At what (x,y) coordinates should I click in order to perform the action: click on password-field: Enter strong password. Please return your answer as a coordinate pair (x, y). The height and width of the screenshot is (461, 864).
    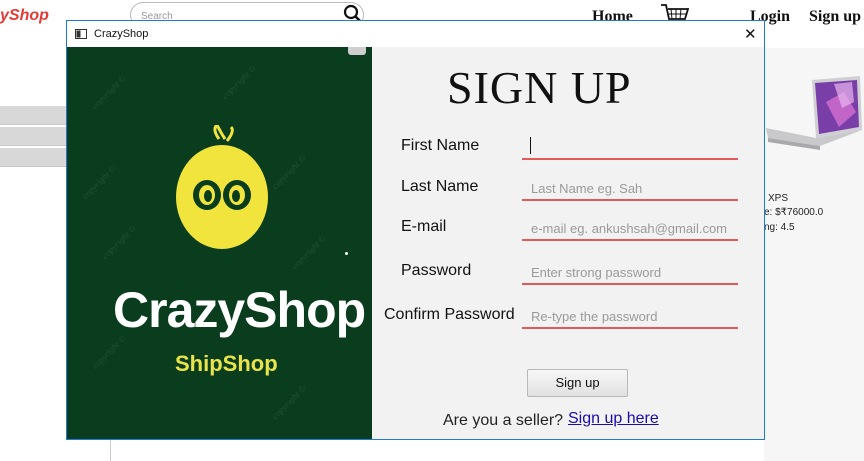
    Looking at the image, I should click on (630, 272).